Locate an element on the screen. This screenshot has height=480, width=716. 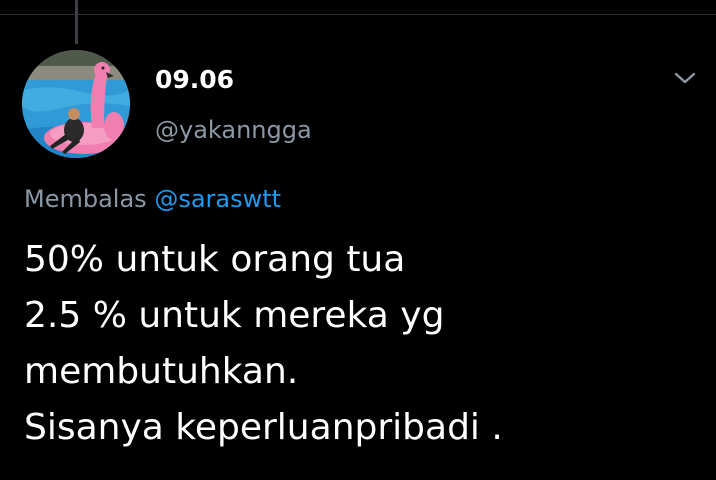
chevron-down-icon is located at coordinates (685, 78).